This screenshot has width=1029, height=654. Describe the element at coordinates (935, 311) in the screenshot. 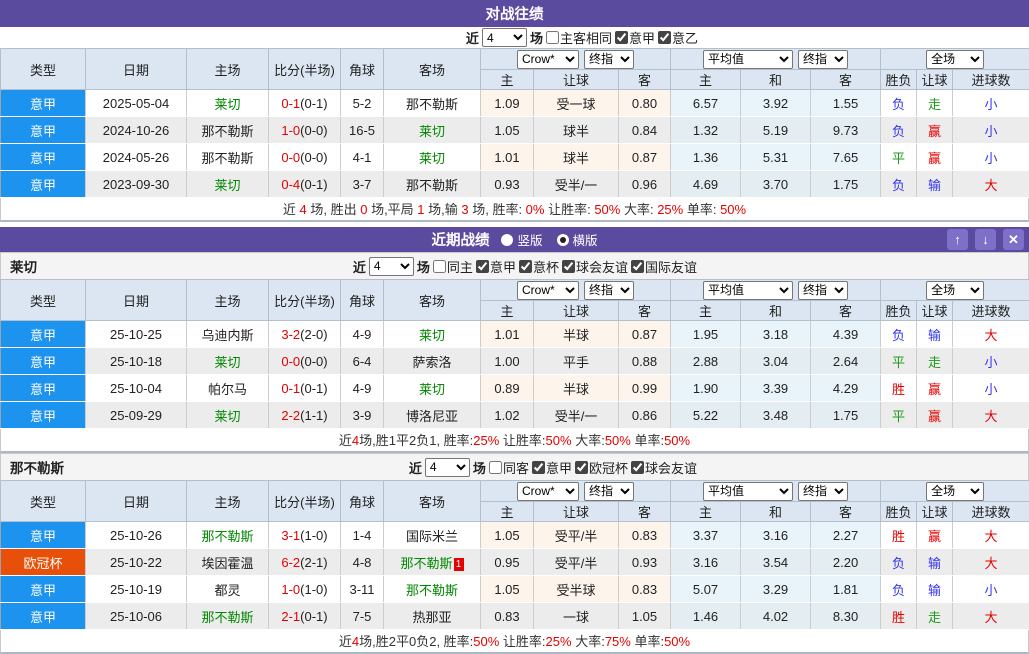

I see `team0-result-subheader-1: 让球` at that location.